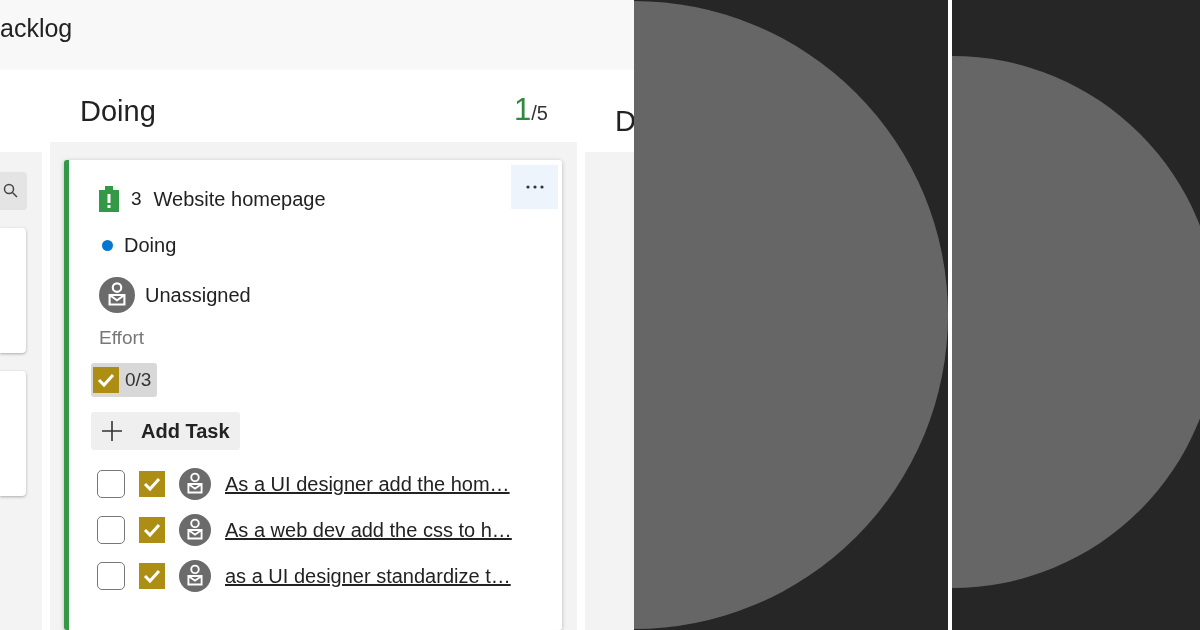 The image size is (1200, 630). What do you see at coordinates (624, 121) in the screenshot?
I see `column-title: D` at bounding box center [624, 121].